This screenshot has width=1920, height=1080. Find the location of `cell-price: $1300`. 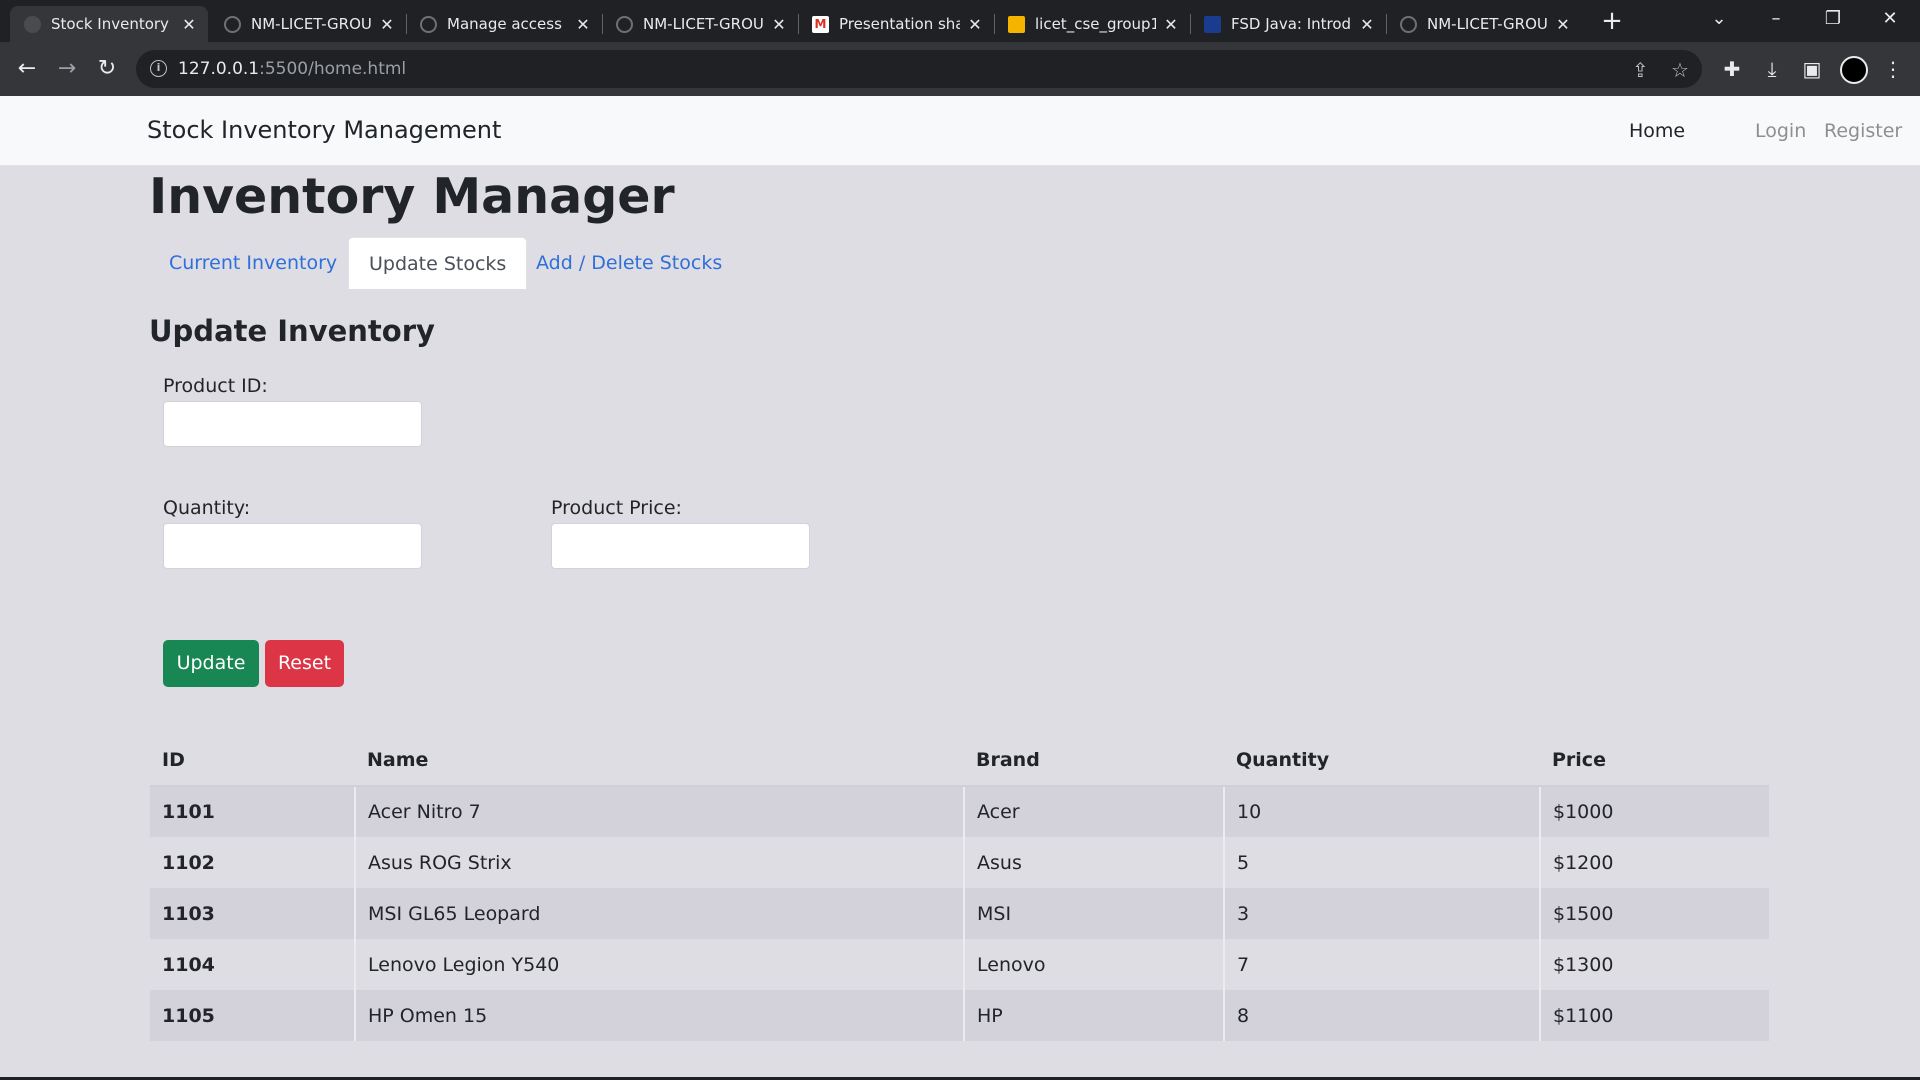

cell-price: $1300 is located at coordinates (1654, 964).